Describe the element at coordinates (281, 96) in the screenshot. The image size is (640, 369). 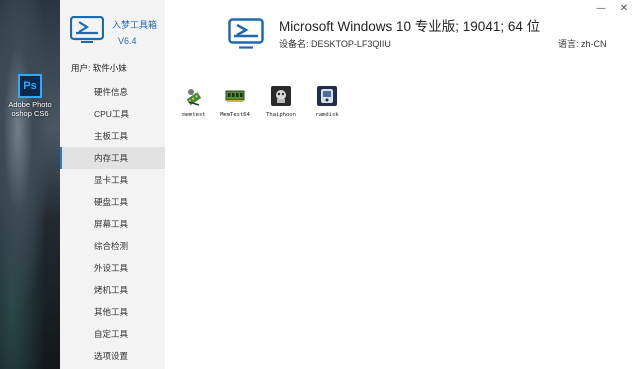
I see `thaiphoon-icon` at that location.